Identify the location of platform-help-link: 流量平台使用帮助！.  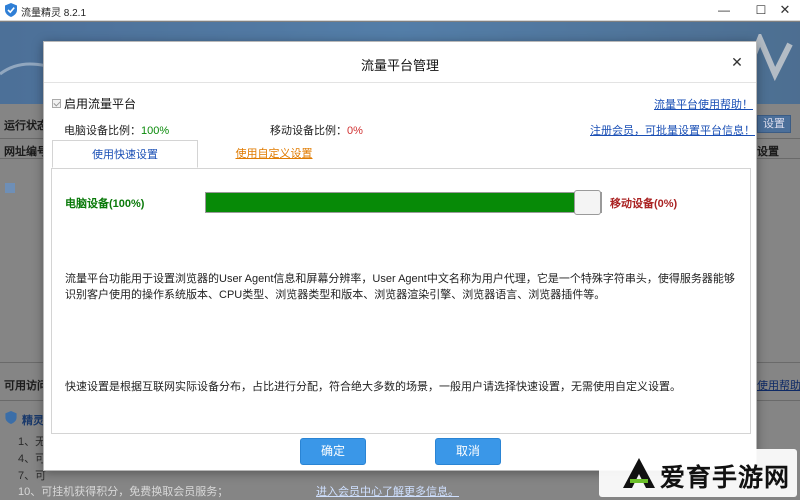
(703, 104).